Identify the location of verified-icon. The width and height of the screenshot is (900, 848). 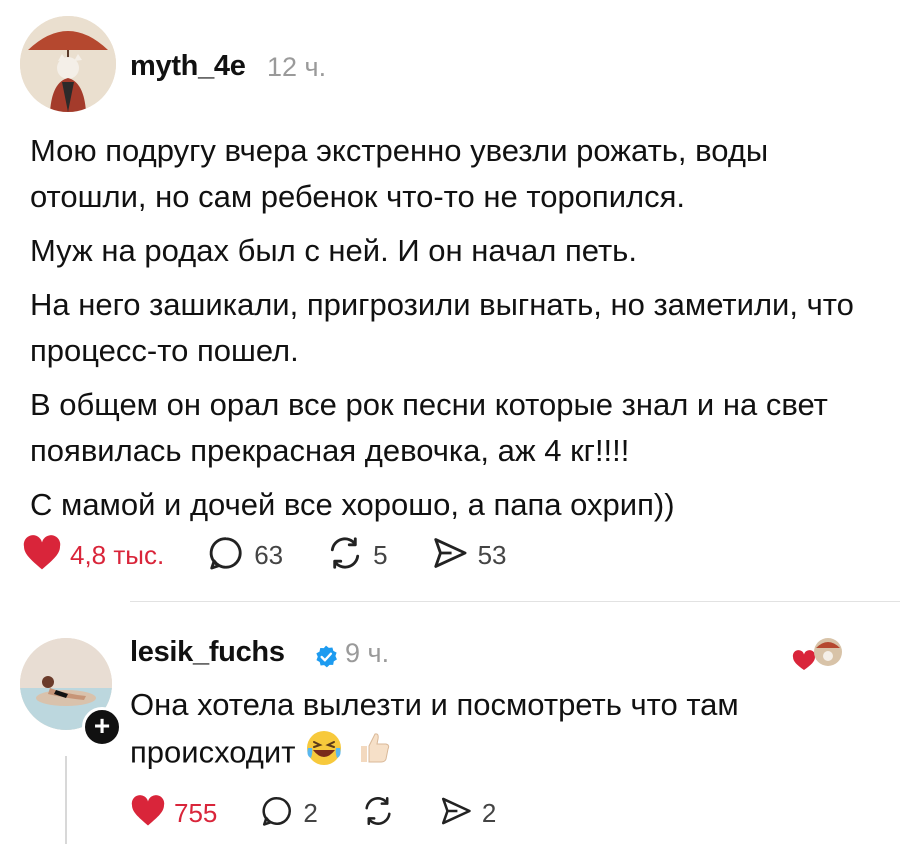
(326, 659).